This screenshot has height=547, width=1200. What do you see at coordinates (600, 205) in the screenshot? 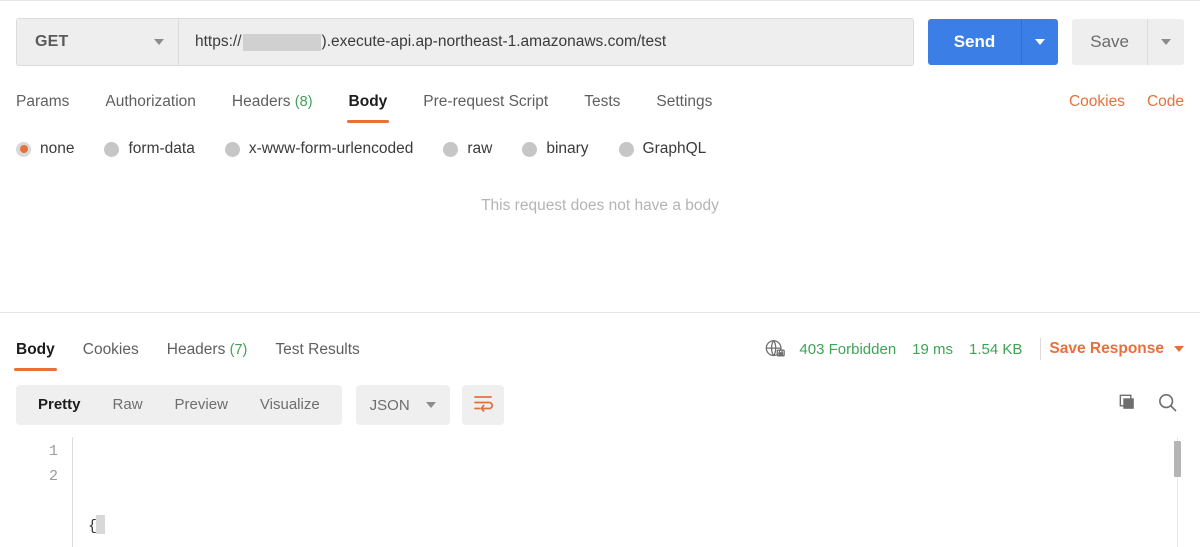
I see `empty-body-message: This request does not have a body` at bounding box center [600, 205].